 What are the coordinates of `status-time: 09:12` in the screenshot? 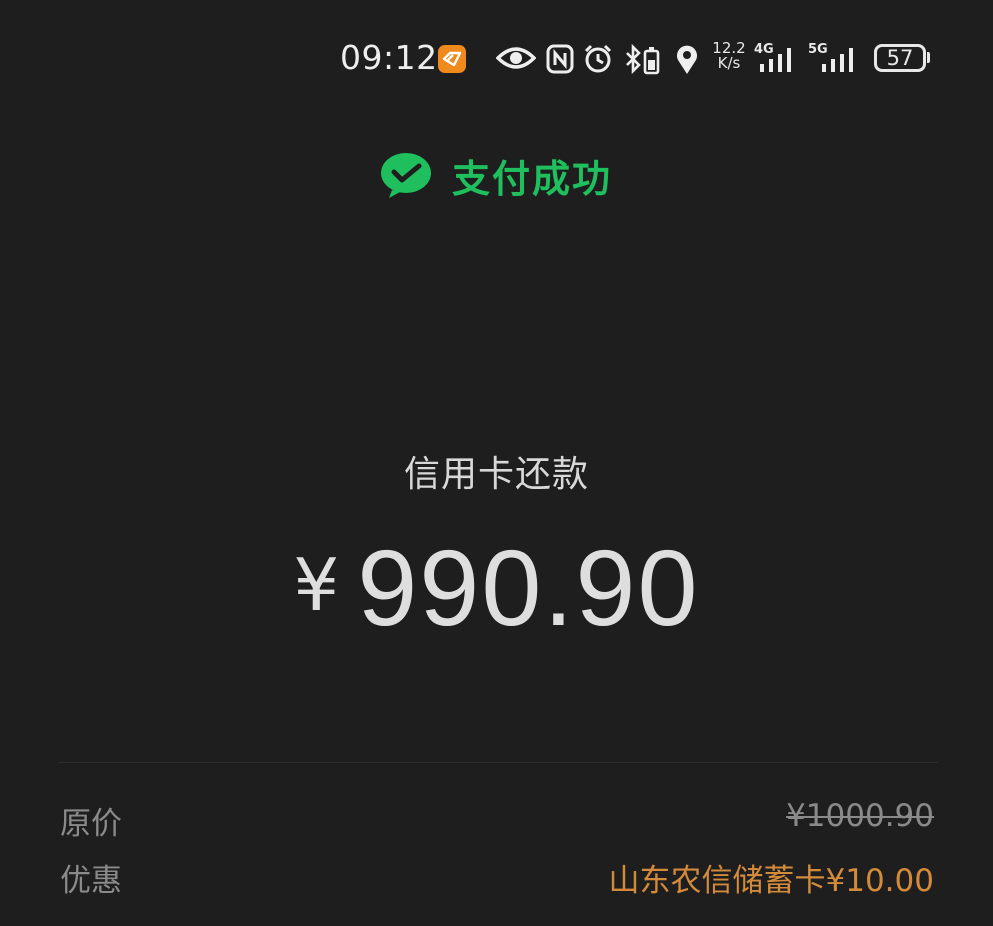 It's located at (389, 57).